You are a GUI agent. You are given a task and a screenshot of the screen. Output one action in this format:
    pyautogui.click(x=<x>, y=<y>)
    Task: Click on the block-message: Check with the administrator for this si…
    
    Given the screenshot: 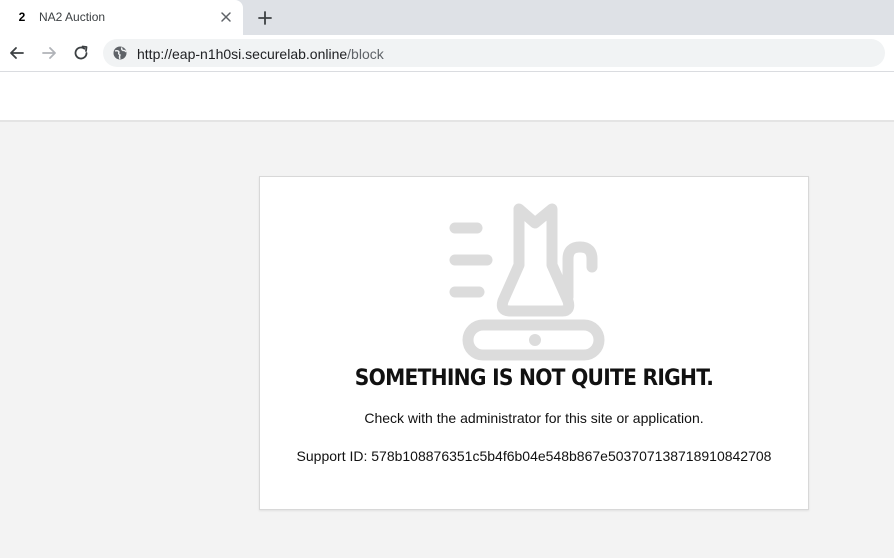 What is the action you would take?
    pyautogui.click(x=534, y=418)
    